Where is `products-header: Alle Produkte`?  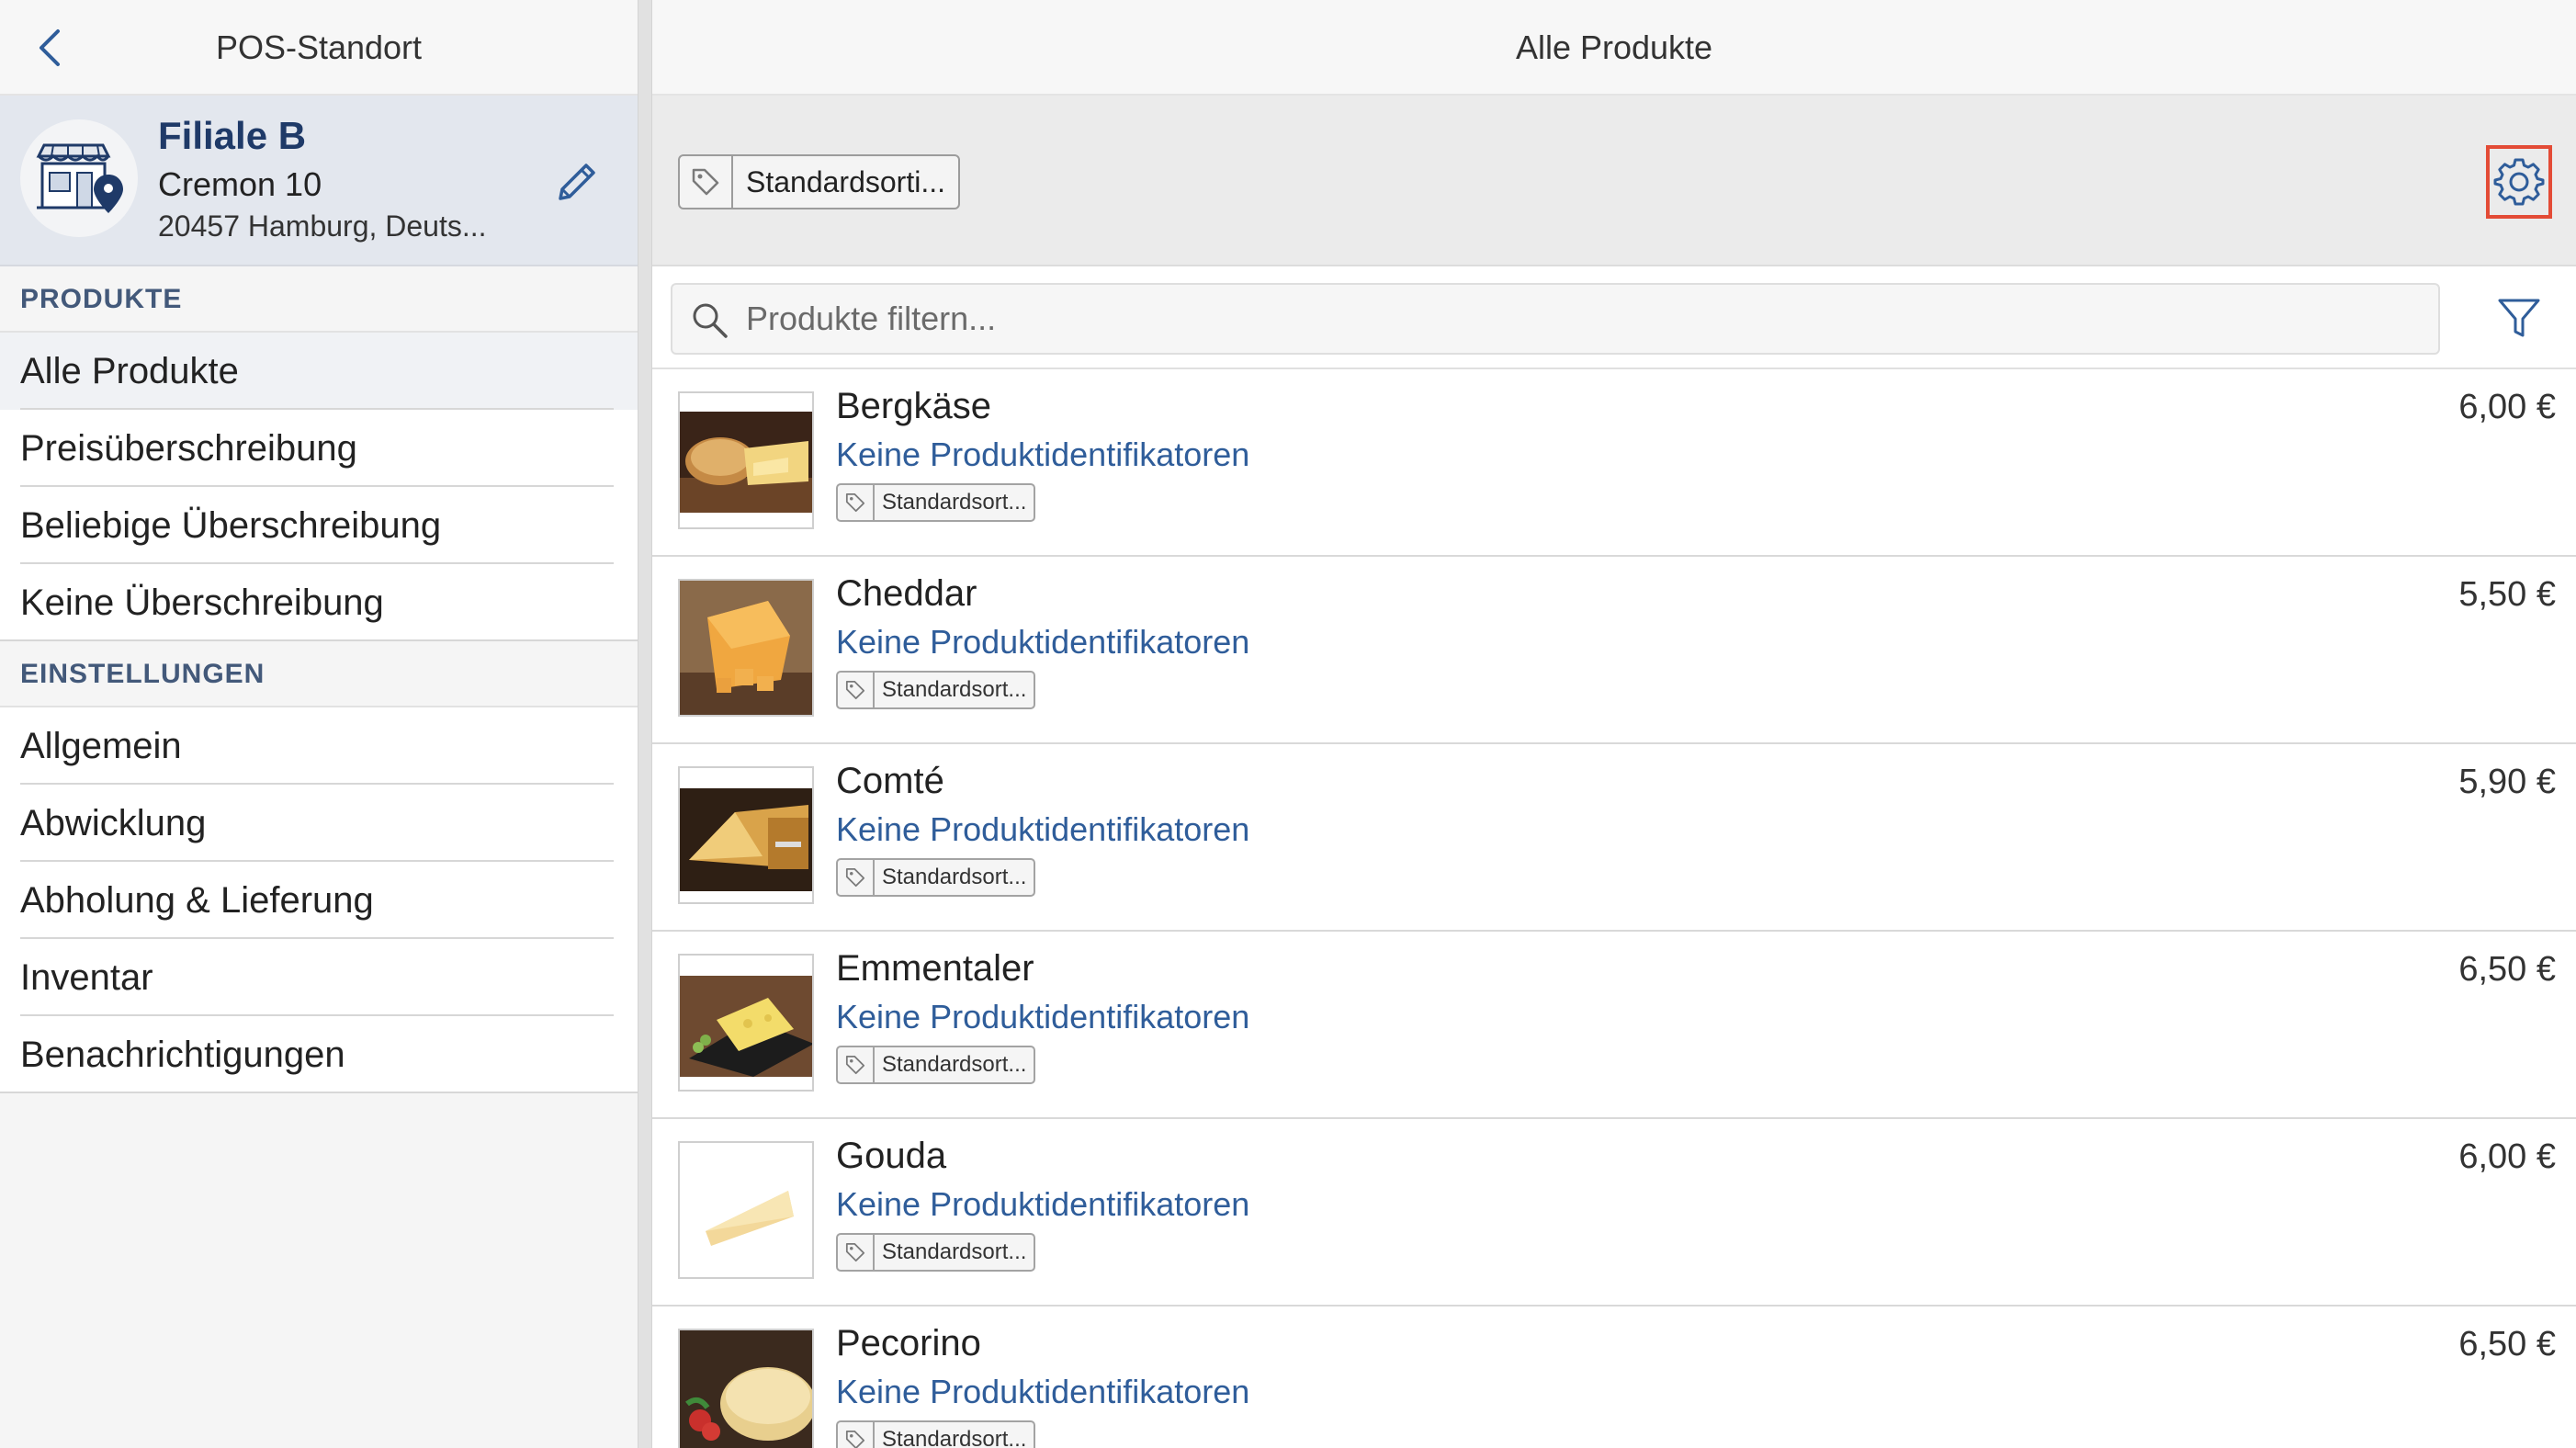 products-header: Alle Produkte is located at coordinates (1614, 48).